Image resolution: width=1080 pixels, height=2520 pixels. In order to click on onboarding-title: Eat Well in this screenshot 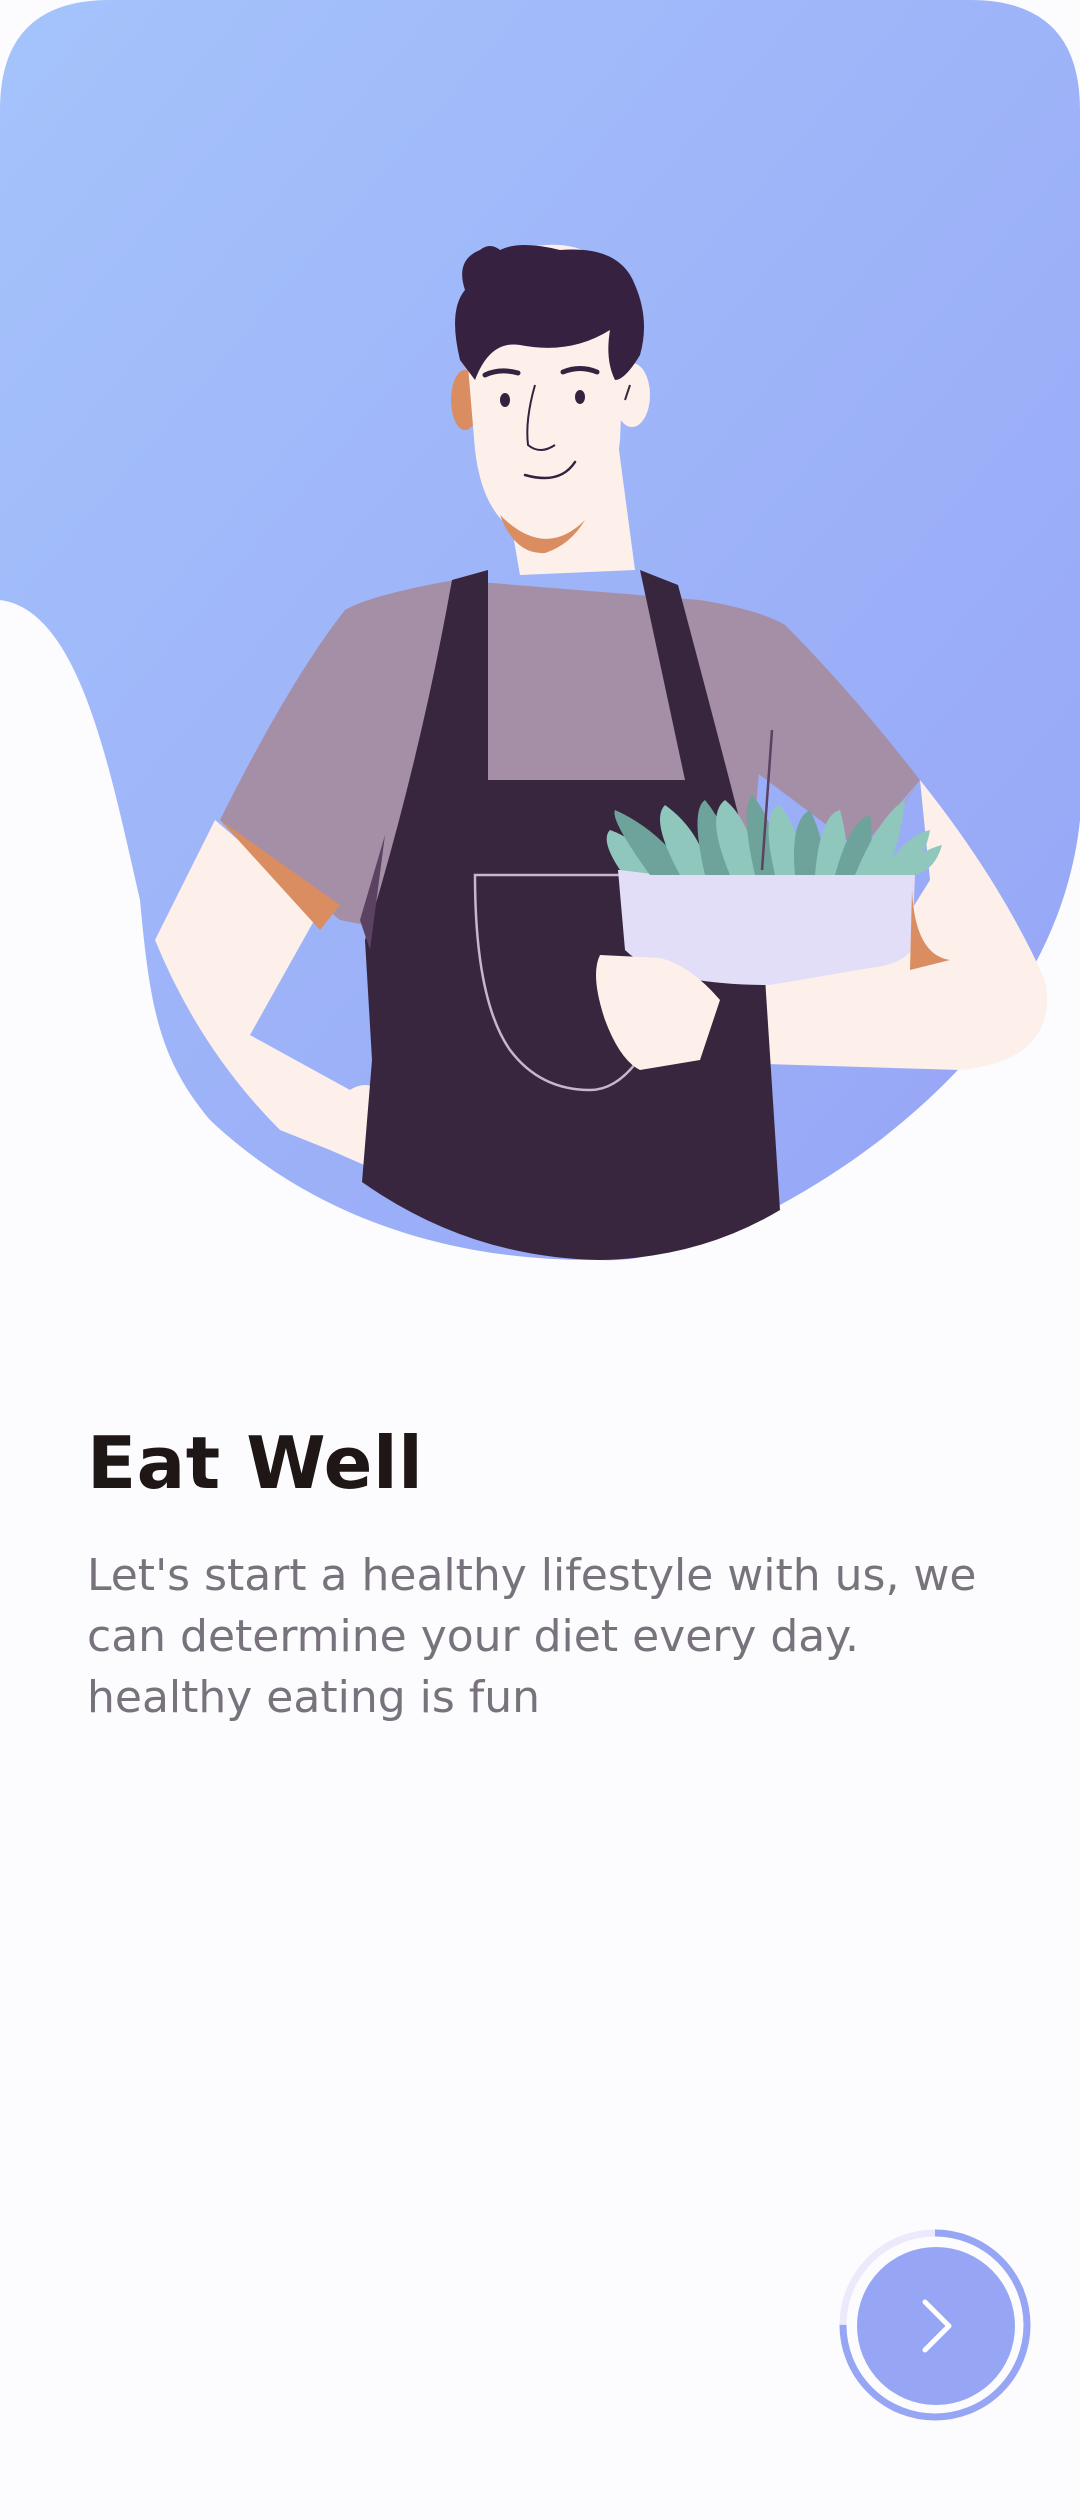, I will do `click(255, 1463)`.